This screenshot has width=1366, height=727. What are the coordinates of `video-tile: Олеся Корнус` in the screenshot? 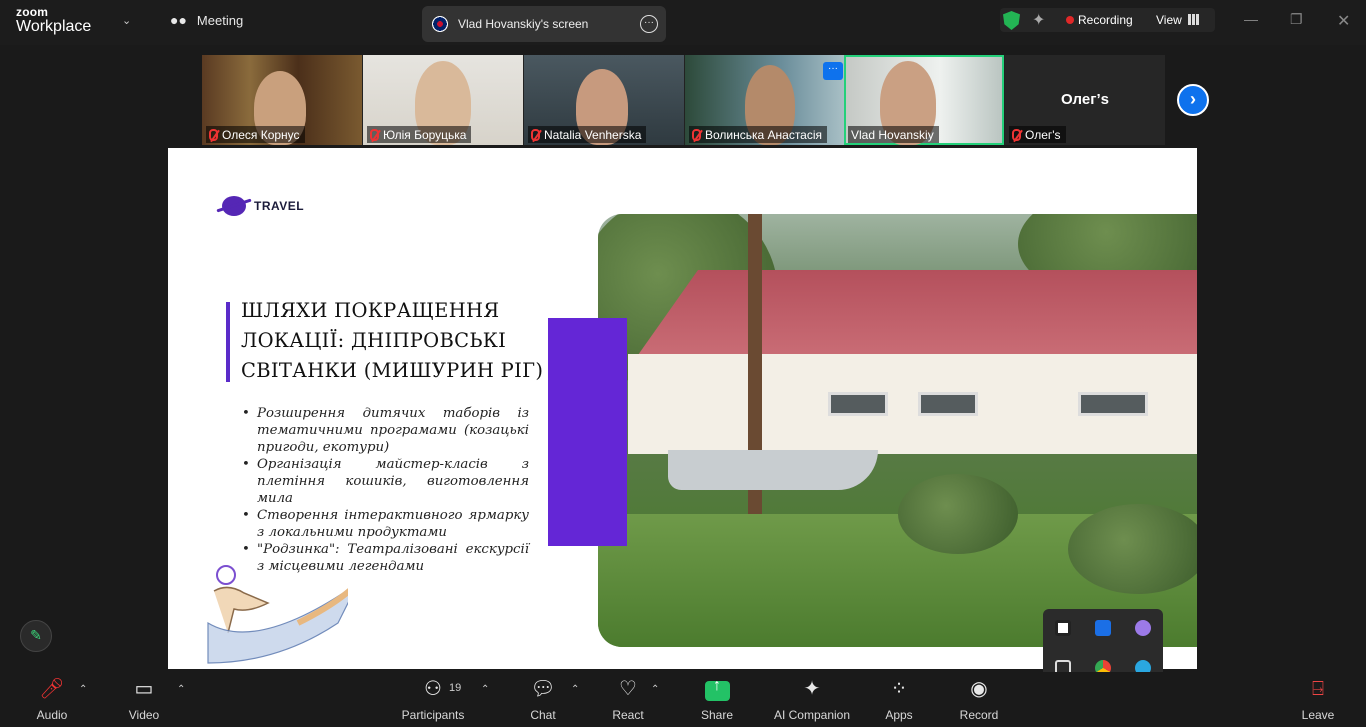 It's located at (282, 100).